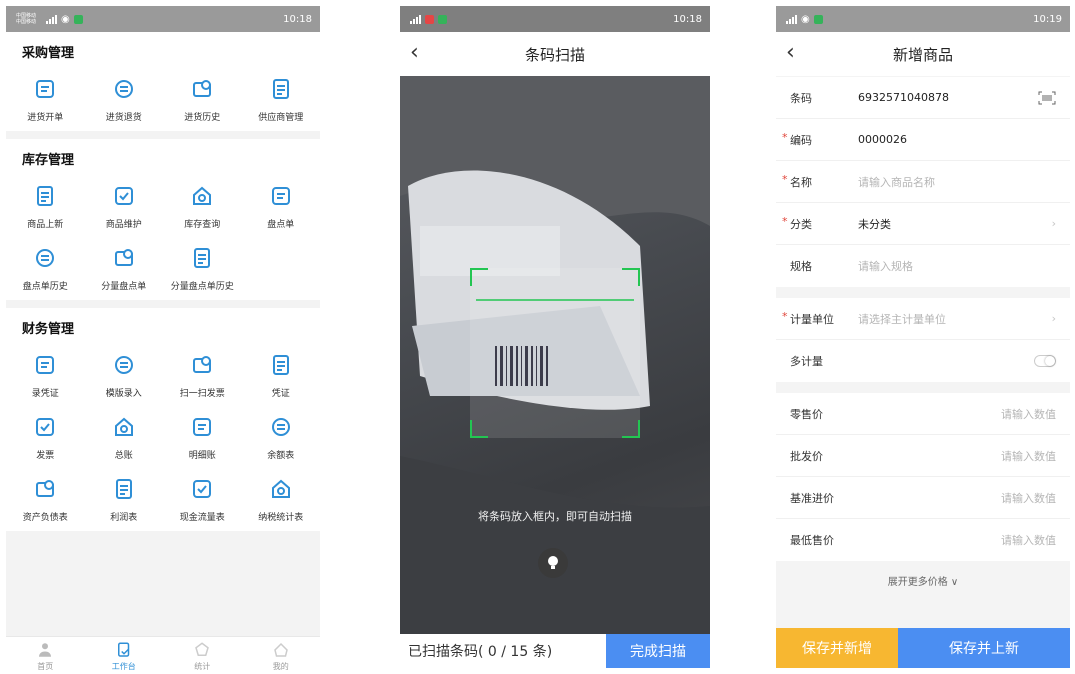 This screenshot has height=674, width=1075. Describe the element at coordinates (202, 456) in the screenshot. I see `menu-item-label: 明细账` at that location.